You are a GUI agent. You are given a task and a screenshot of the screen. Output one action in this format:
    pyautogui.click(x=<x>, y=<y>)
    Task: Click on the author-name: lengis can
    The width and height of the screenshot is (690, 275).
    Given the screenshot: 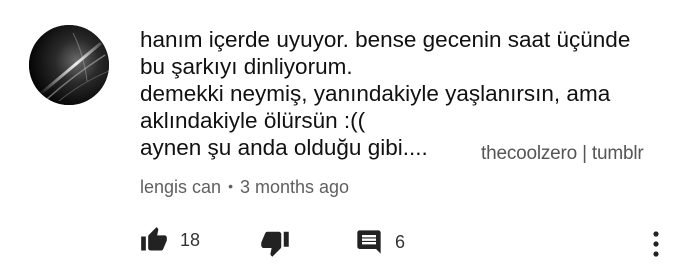 What is the action you would take?
    pyautogui.click(x=180, y=187)
    